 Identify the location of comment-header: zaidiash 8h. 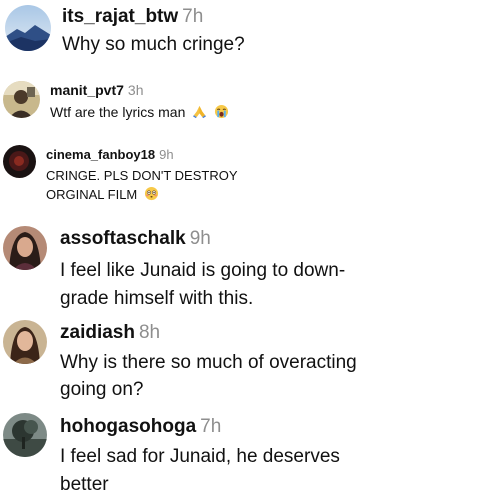
(110, 333).